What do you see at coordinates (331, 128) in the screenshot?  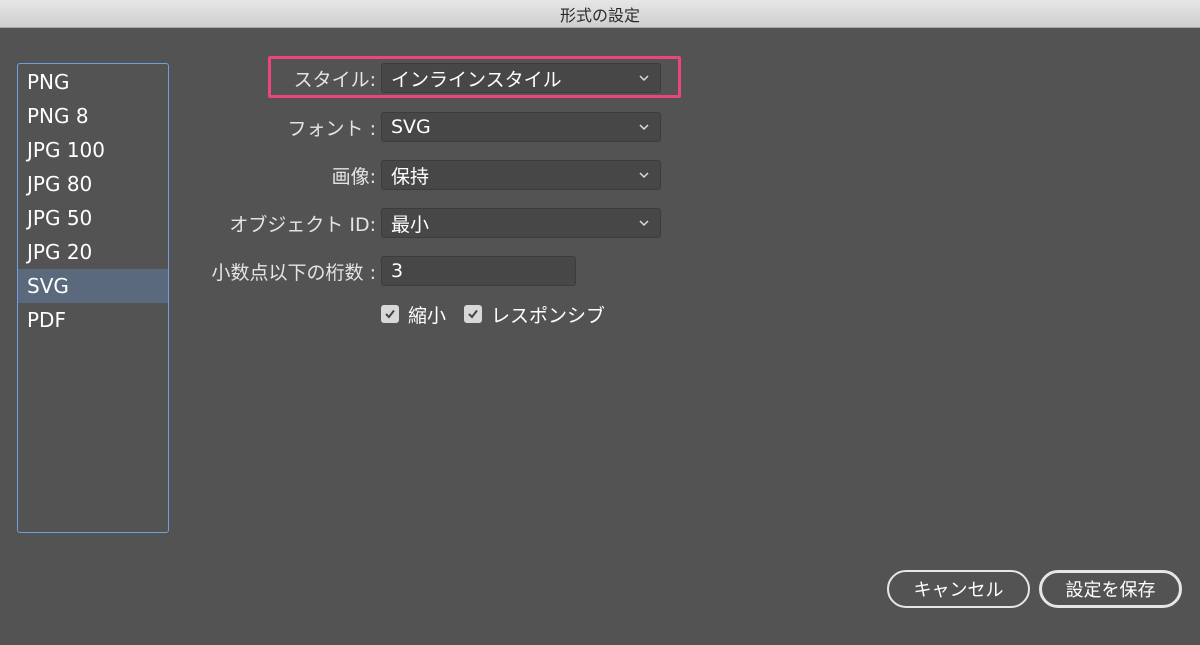 I see `font-label: フォント :` at bounding box center [331, 128].